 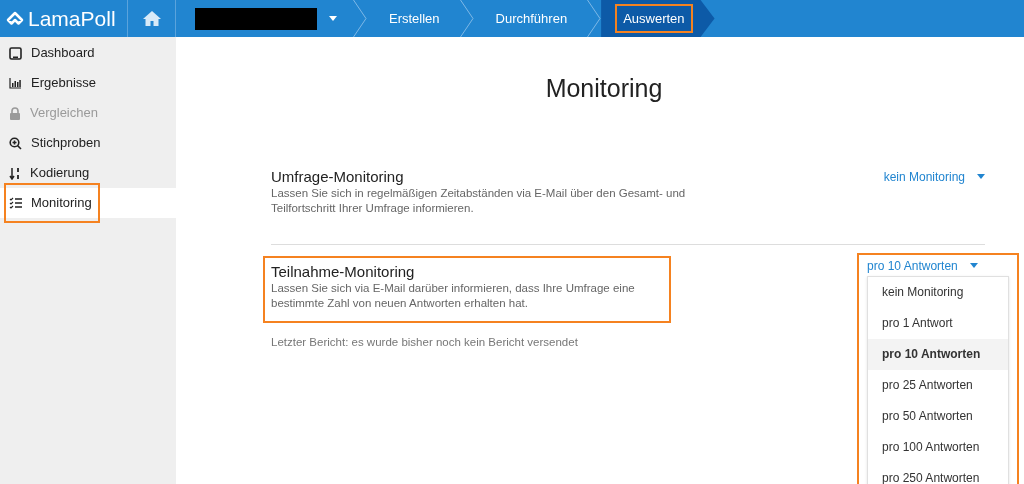 I want to click on dropdown-option: pro 25 Antworten, so click(x=938, y=385).